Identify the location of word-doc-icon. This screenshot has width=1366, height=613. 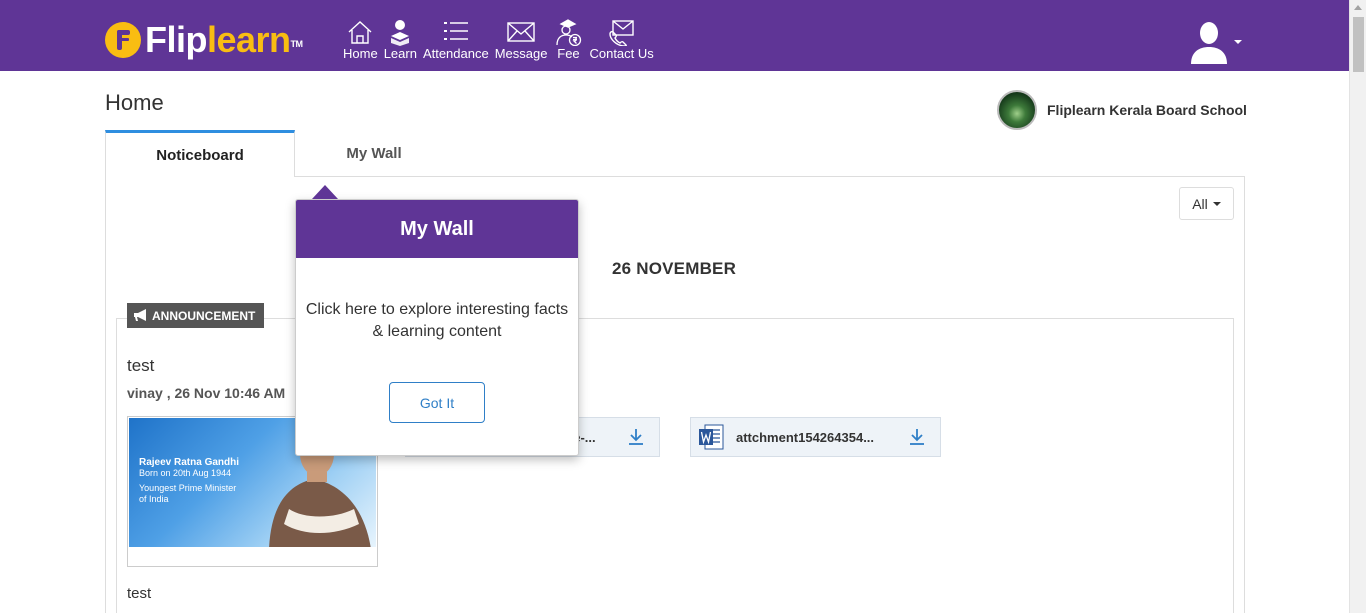
(711, 437).